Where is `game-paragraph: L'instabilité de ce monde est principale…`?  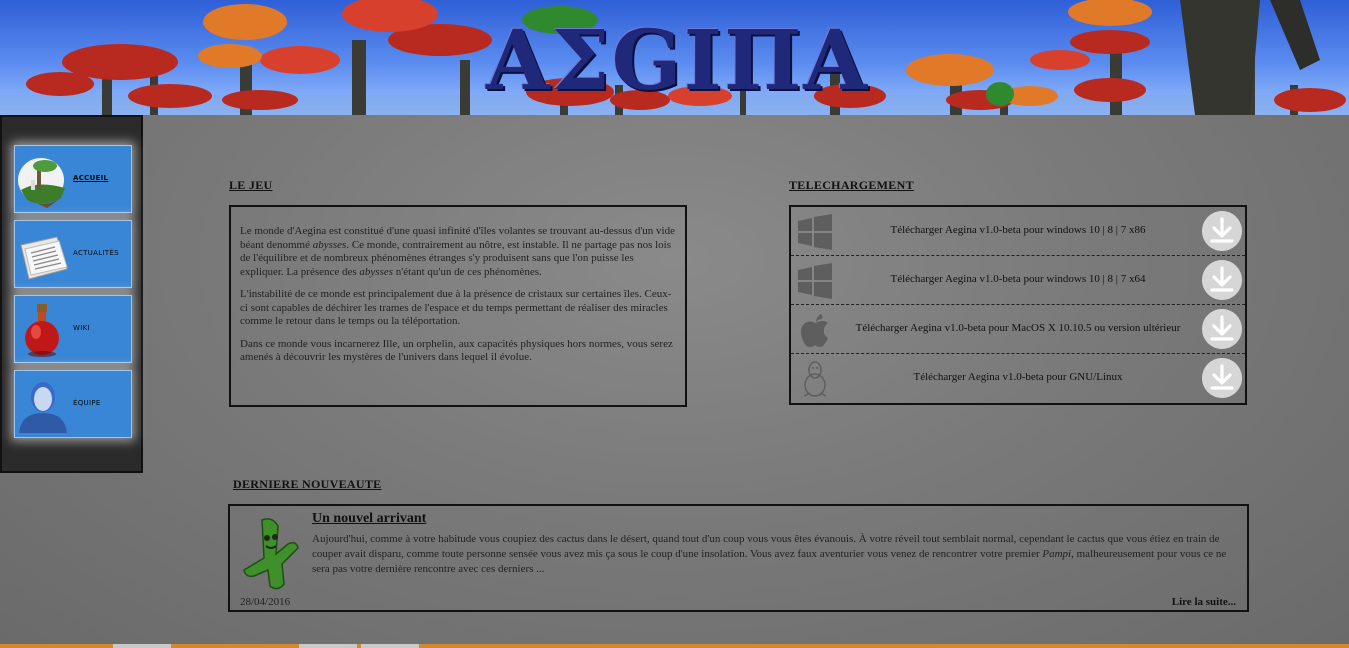 game-paragraph: L'instabilité de ce monde est principale… is located at coordinates (456, 307).